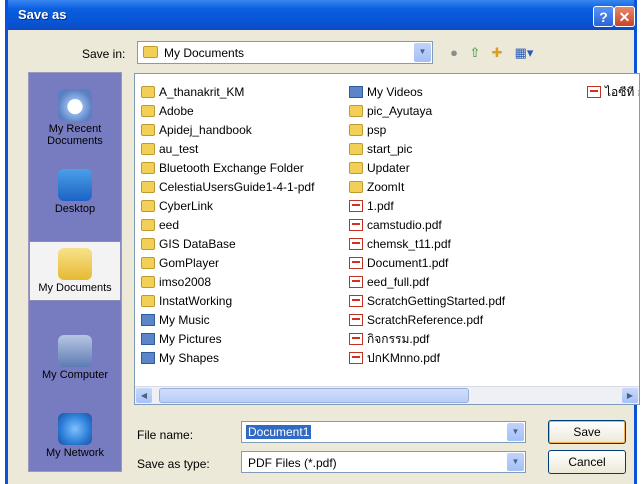 Image resolution: width=641 pixels, height=484 pixels. What do you see at coordinates (227, 130) in the screenshot?
I see `list-item: Apidej_handbook` at bounding box center [227, 130].